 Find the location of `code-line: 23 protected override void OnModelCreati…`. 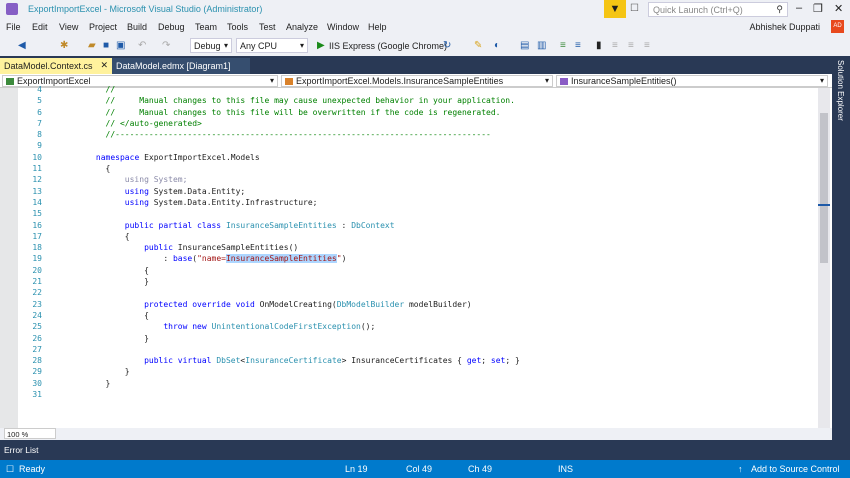

code-line: 23 protected override void OnModelCreati… is located at coordinates (270, 304).